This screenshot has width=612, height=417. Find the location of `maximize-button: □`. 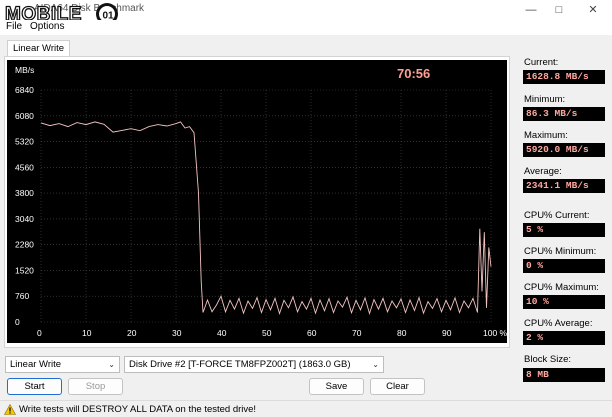

maximize-button: □ is located at coordinates (559, 10).